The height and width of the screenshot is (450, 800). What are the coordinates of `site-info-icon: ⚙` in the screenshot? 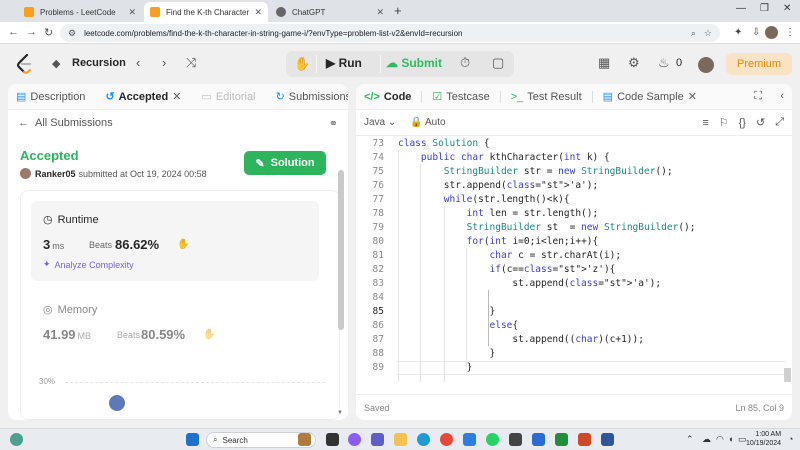 It's located at (72, 33).